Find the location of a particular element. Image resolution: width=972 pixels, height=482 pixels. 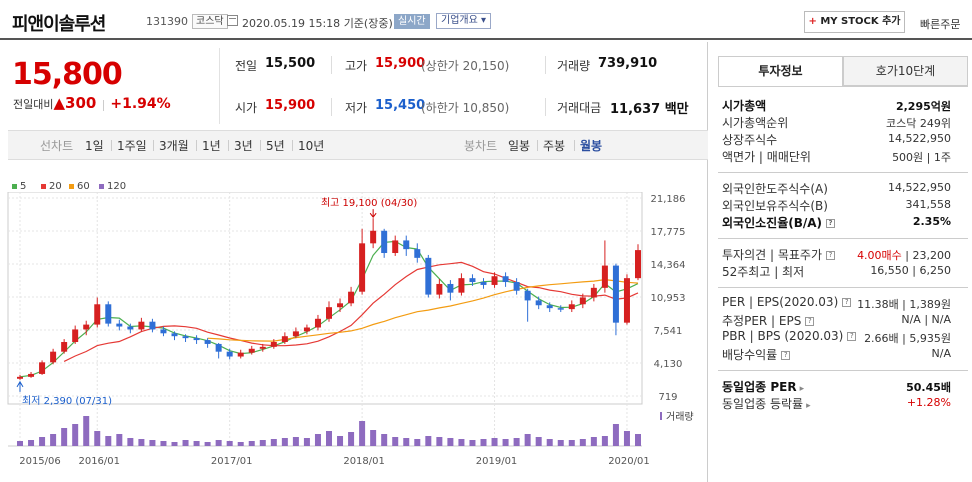

tab-invest-info: 투자정보 is located at coordinates (780, 71).